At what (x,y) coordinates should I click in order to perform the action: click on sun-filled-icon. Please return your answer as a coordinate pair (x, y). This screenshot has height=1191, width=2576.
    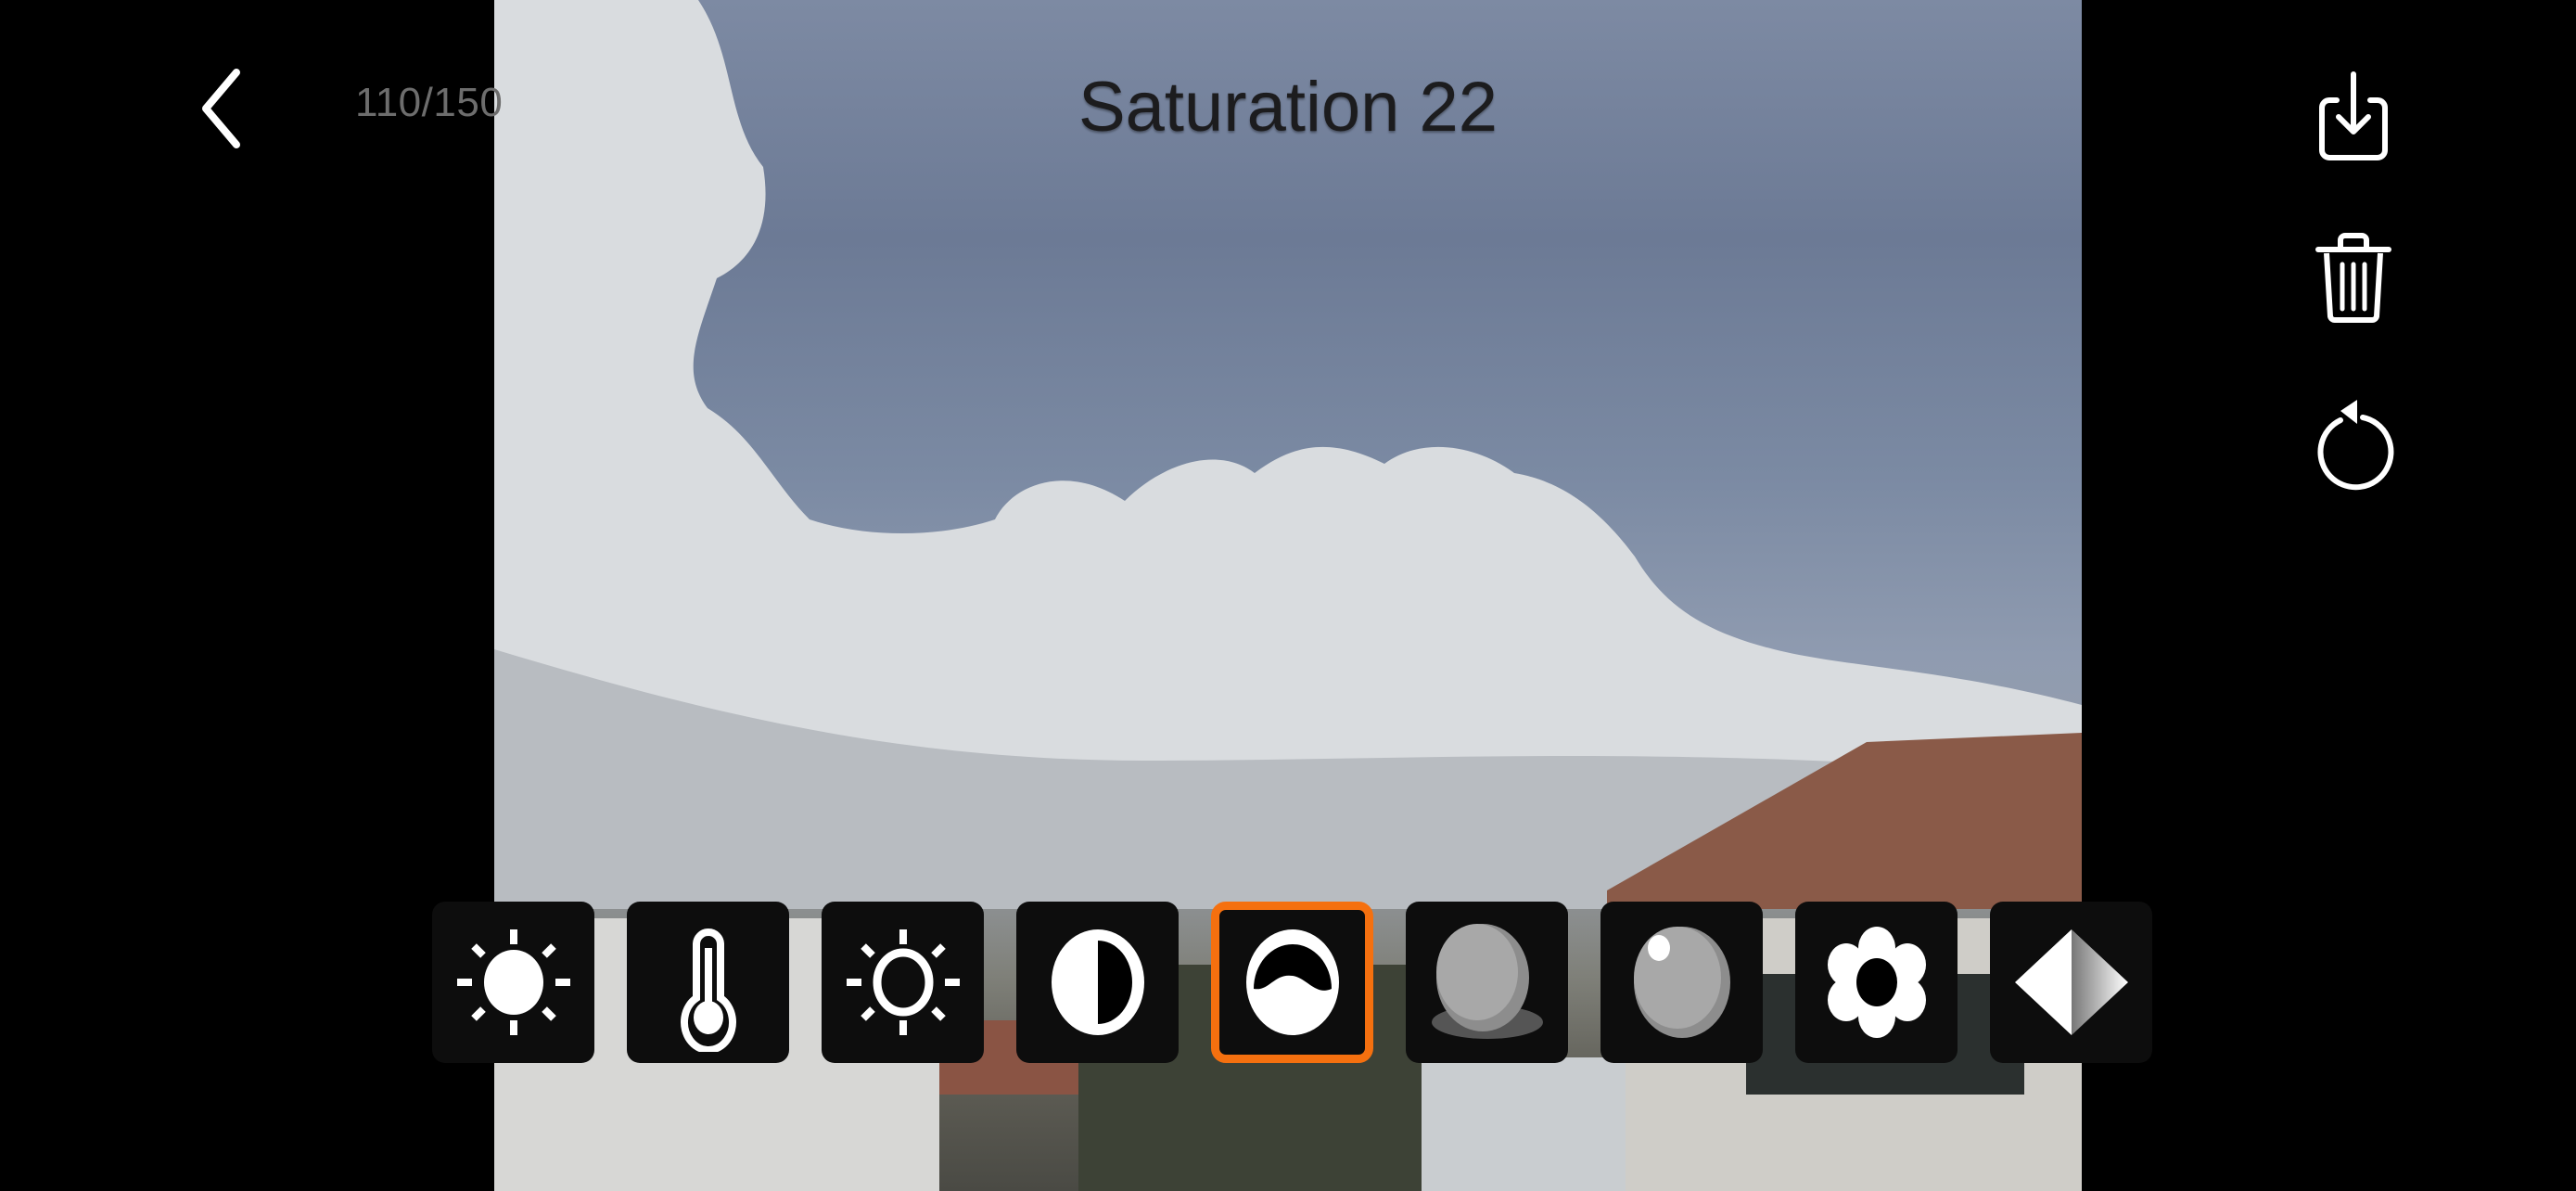
    Looking at the image, I should click on (513, 982).